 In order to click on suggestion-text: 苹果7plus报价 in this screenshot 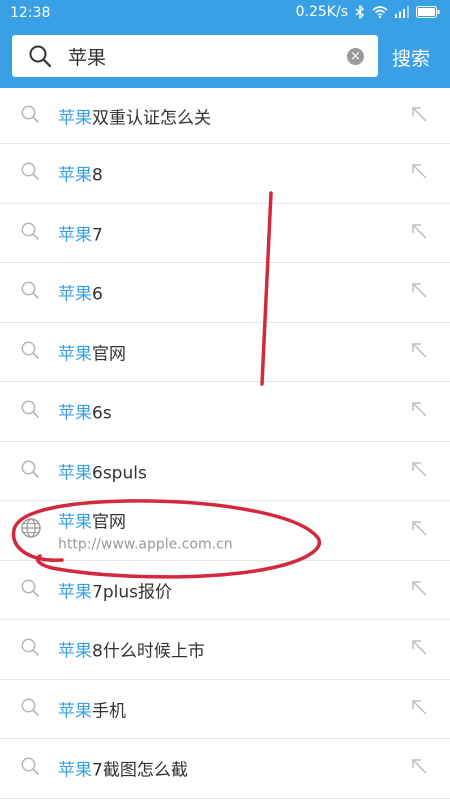, I will do `click(115, 589)`.